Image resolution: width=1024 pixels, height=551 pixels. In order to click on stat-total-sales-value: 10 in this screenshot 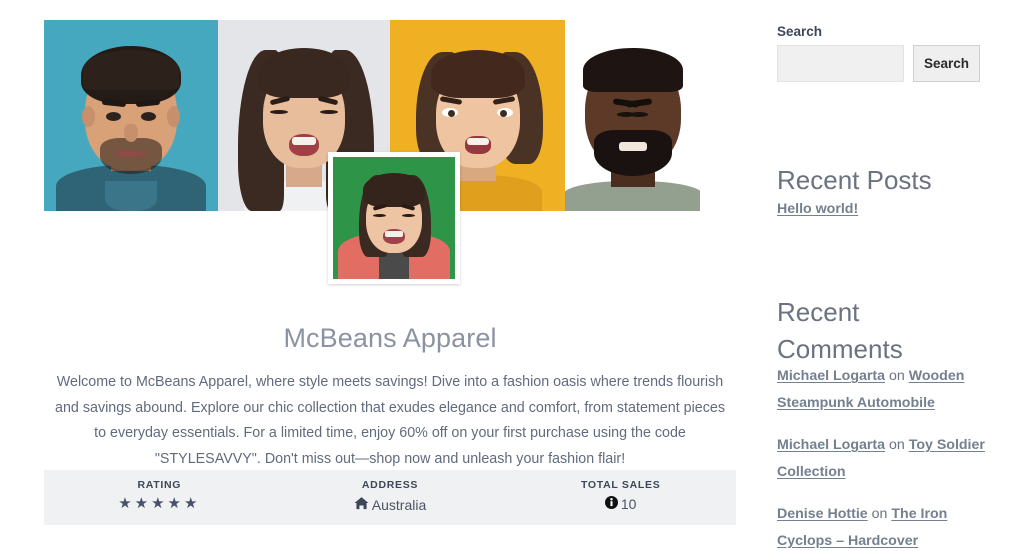, I will do `click(620, 503)`.